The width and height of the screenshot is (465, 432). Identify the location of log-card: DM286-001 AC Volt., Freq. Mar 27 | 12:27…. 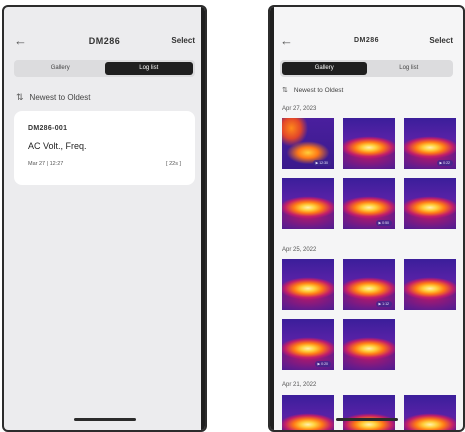
(104, 148).